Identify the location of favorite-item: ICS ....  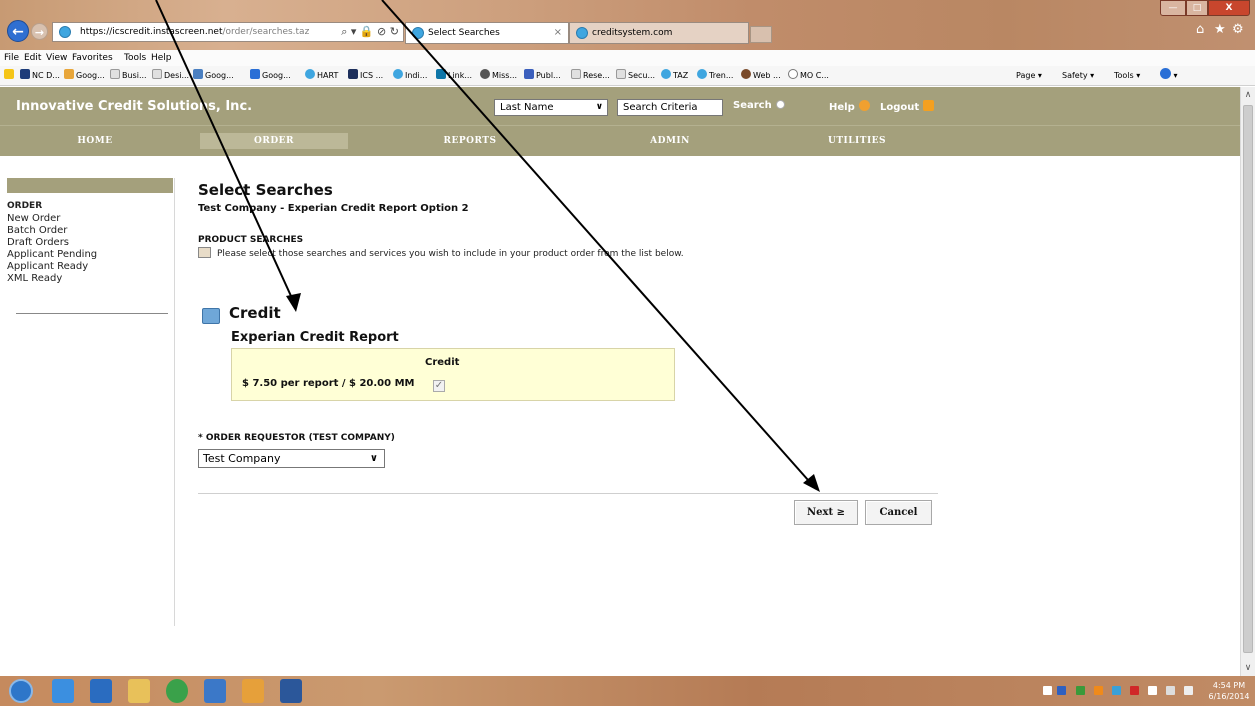
(365, 76).